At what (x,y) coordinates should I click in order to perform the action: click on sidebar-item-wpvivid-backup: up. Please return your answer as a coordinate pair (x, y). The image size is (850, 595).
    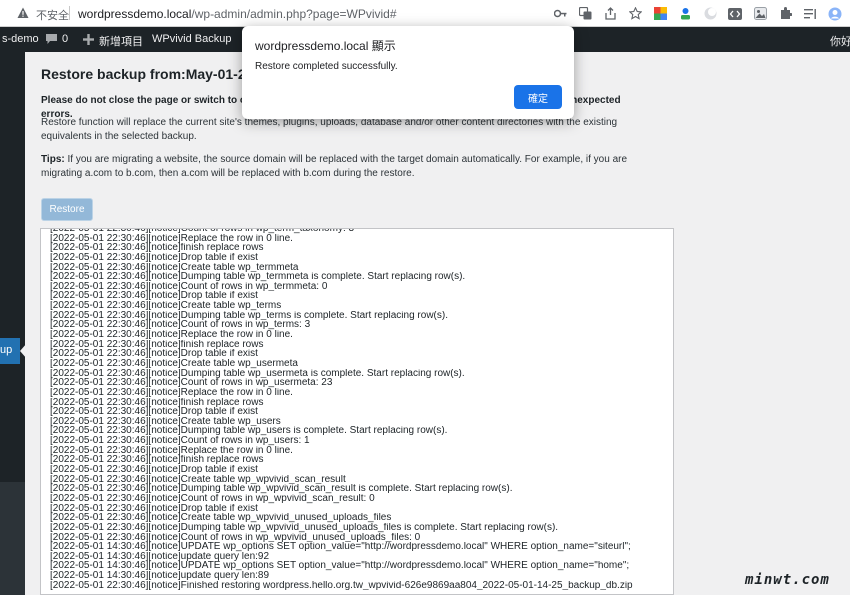
    Looking at the image, I should click on (10, 351).